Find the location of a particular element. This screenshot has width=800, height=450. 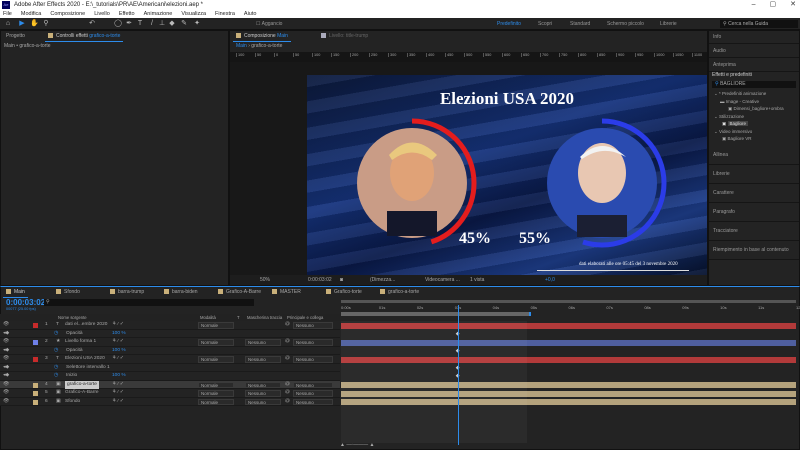

effects-tree-item: ⌄ Video immersivo is located at coordinates (748, 132).